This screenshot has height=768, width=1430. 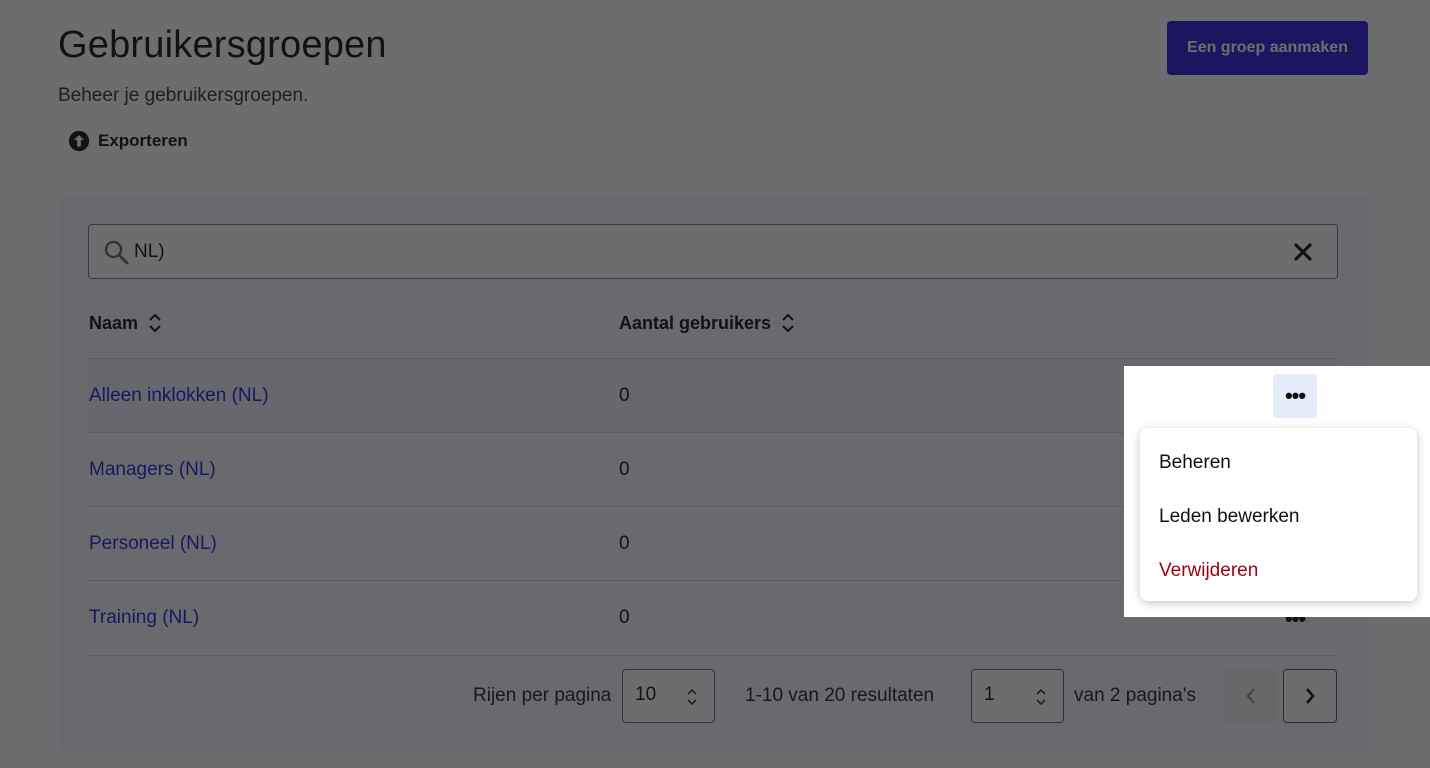 I want to click on close-icon, so click(x=1303, y=252).